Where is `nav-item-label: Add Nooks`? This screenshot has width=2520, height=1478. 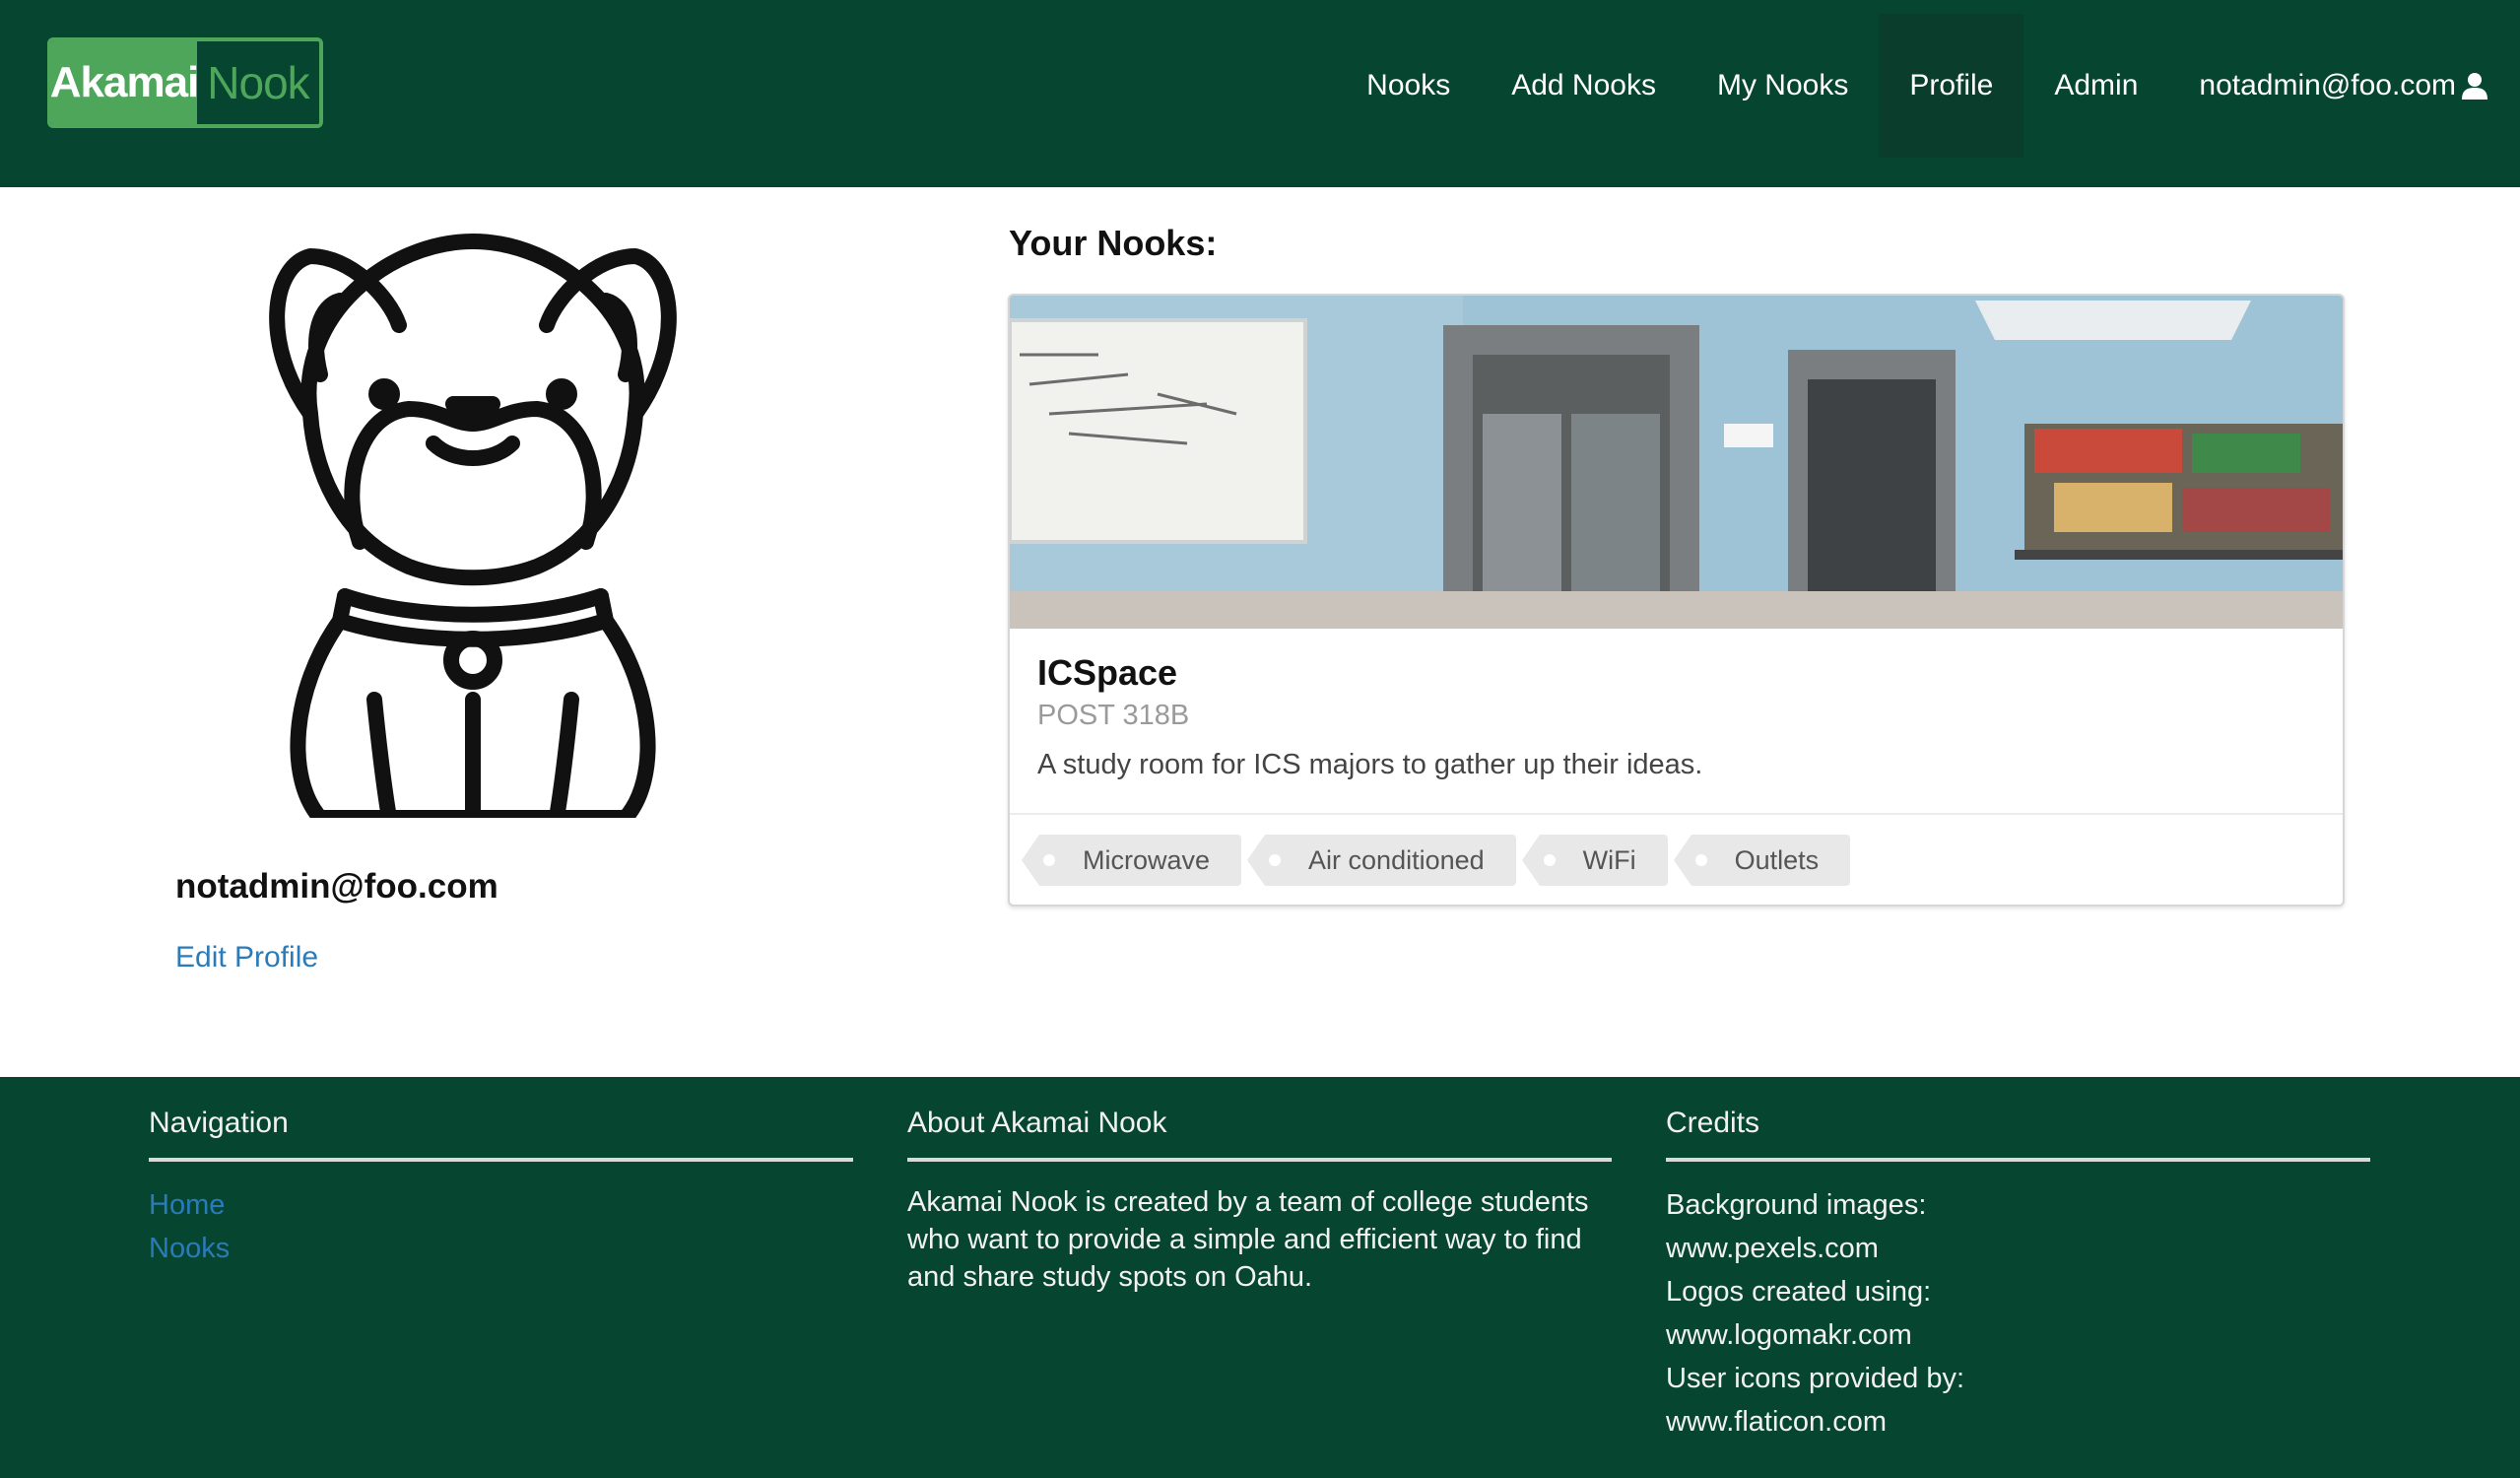 nav-item-label: Add Nooks is located at coordinates (1583, 85).